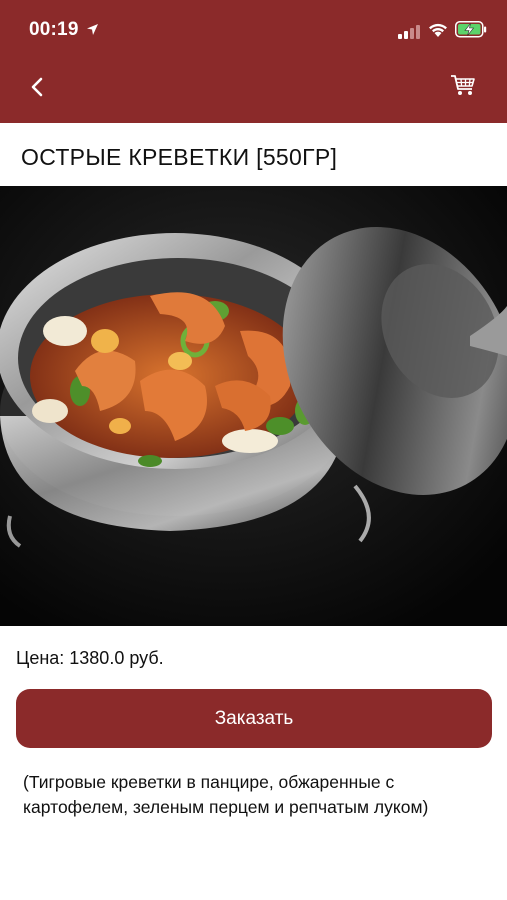 The width and height of the screenshot is (507, 900). I want to click on chevron-left-icon, so click(37, 87).